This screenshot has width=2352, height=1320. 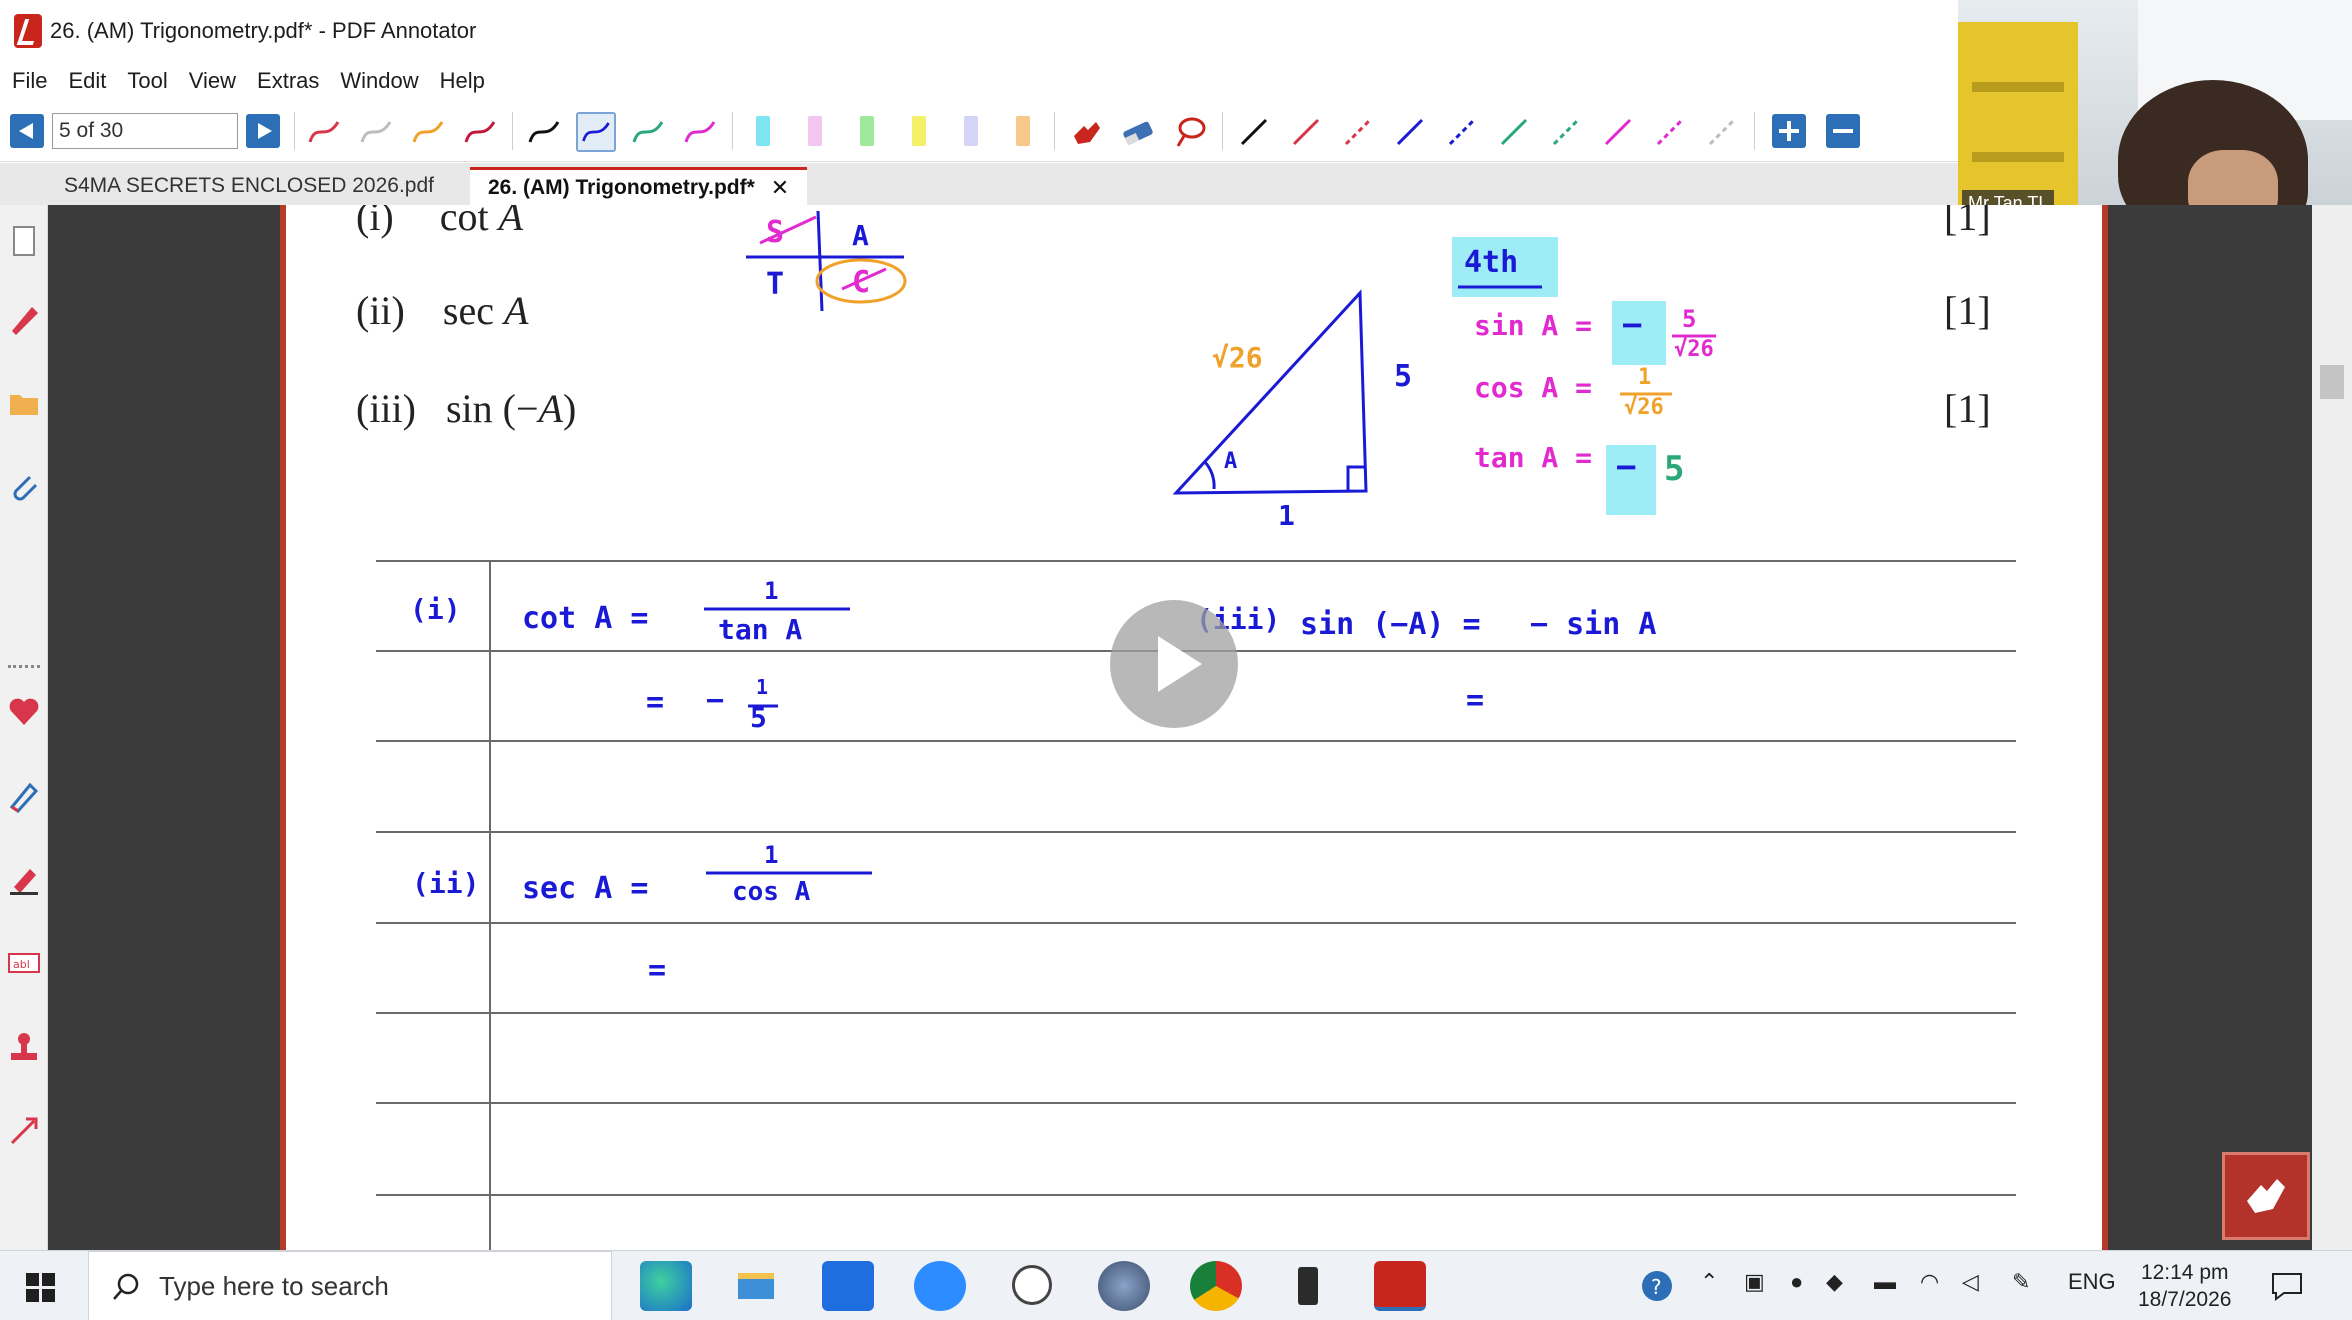 I want to click on taskbar-search-box: Type here to search, so click(x=350, y=1285).